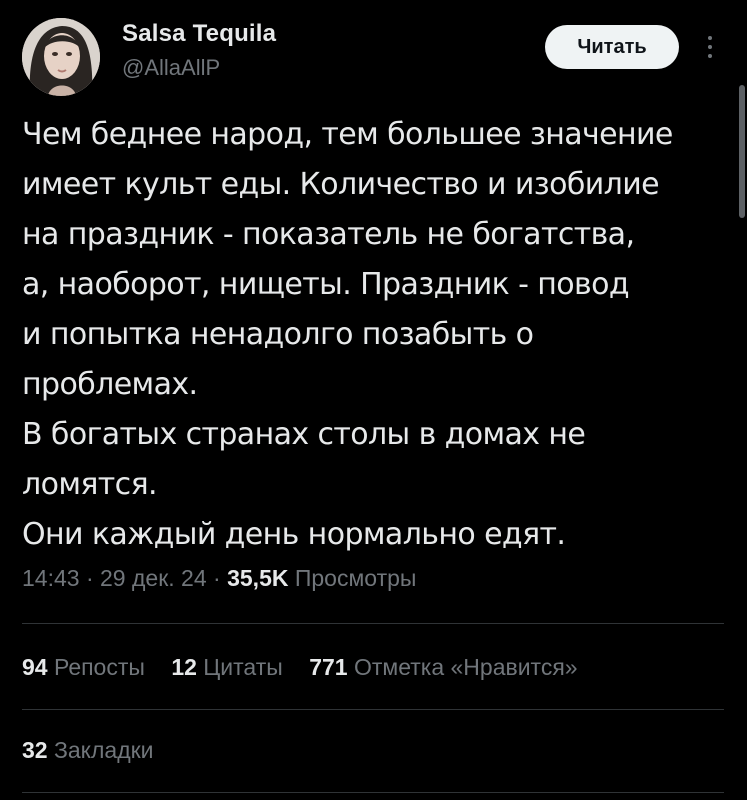 This screenshot has width=747, height=800. Describe the element at coordinates (304, 434) in the screenshot. I see `tweet-line: В богатых странах столы в домах не` at that location.